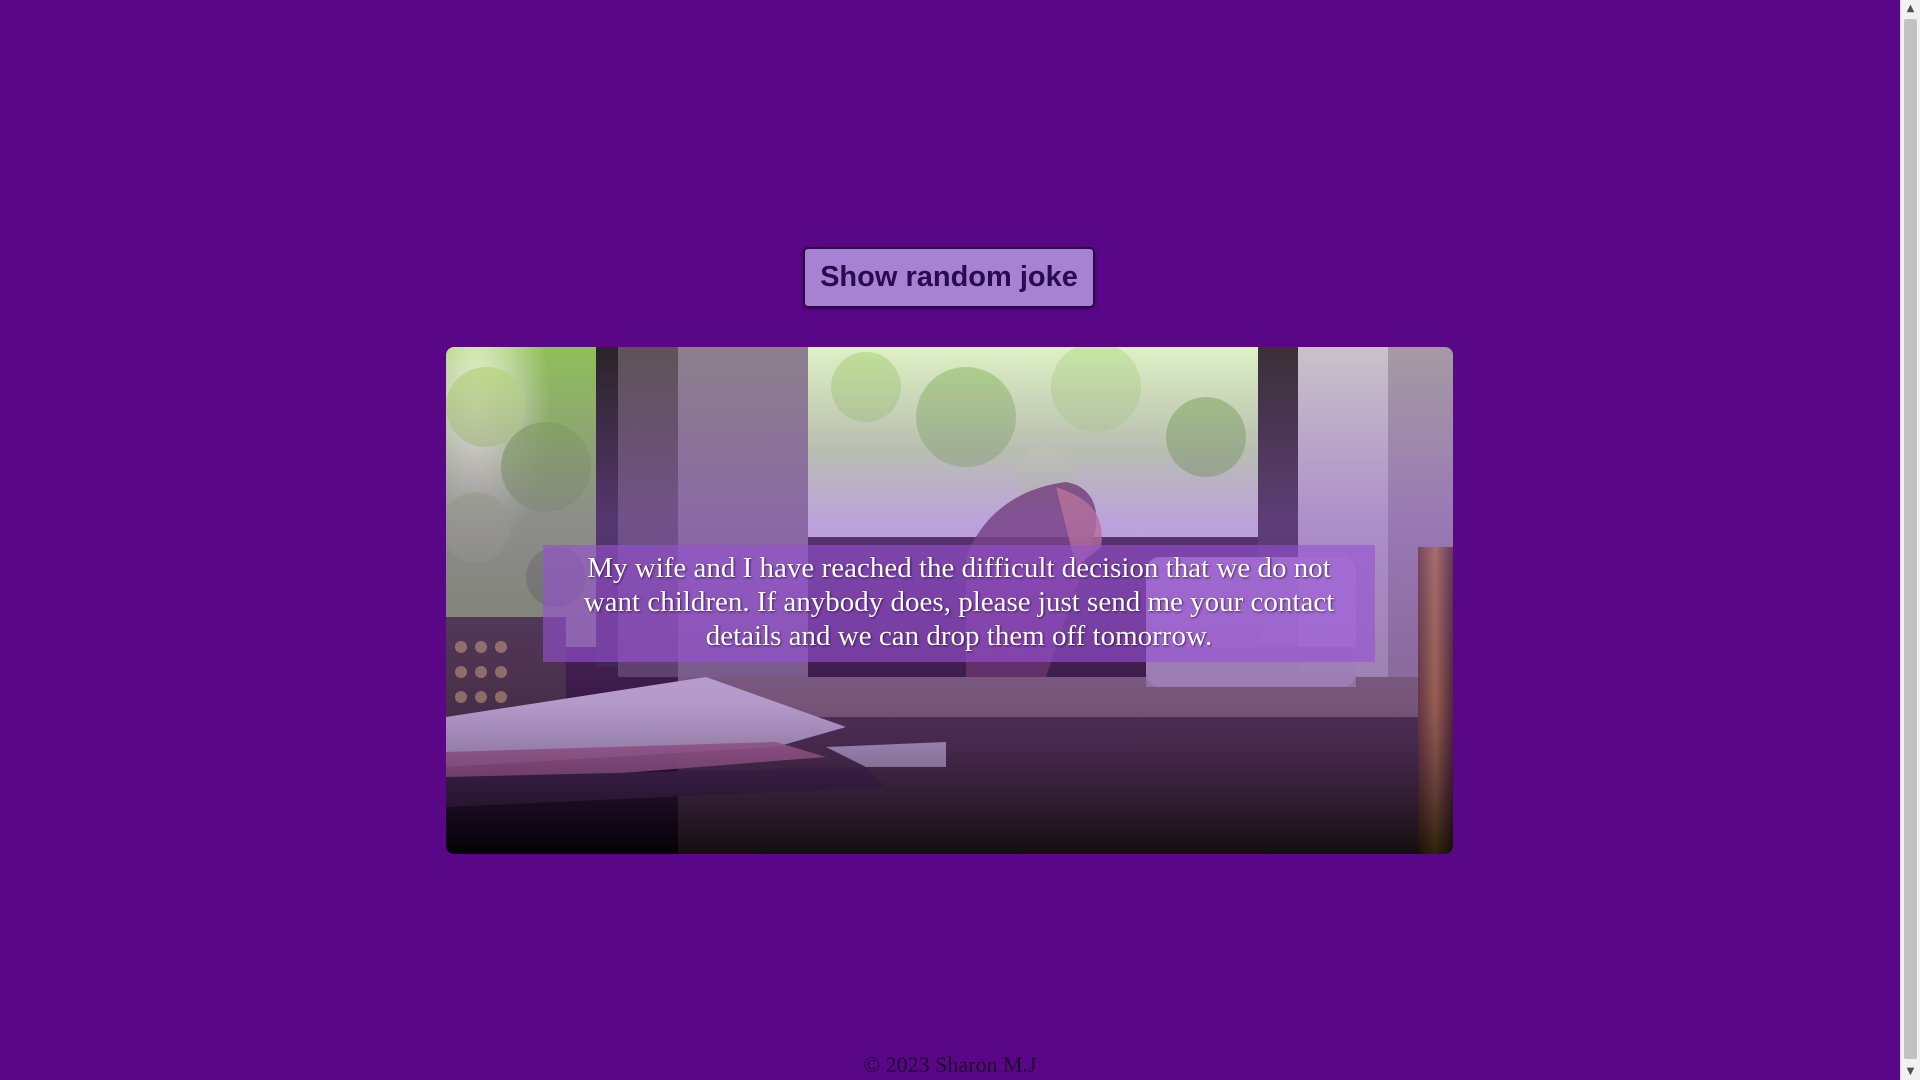 This screenshot has height=1080, width=1920. Describe the element at coordinates (1910, 8) in the screenshot. I see `triangle-up-icon: ▲` at that location.